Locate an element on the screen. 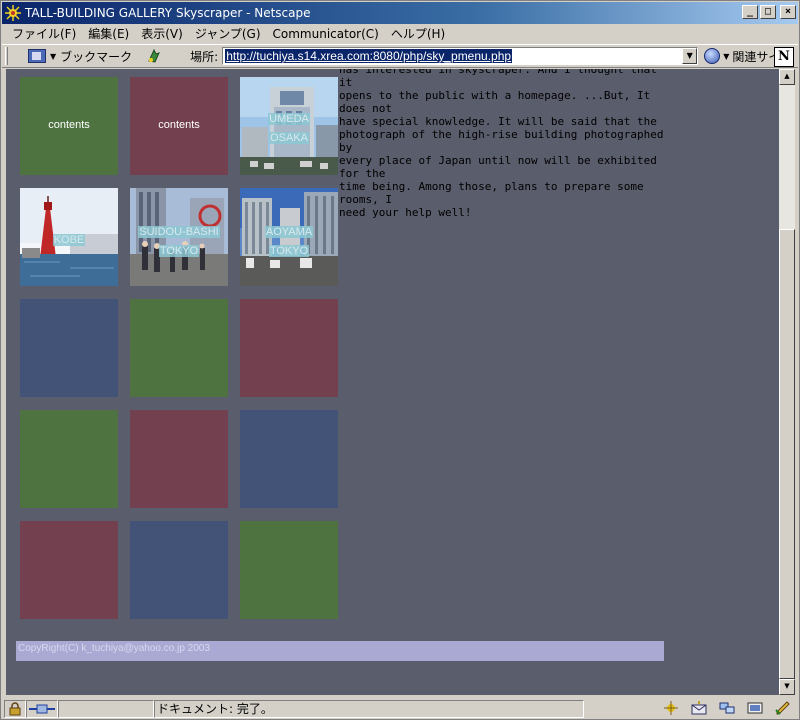 The height and width of the screenshot is (720, 800). status-text: ドキュメント: 完了。 is located at coordinates (369, 708).